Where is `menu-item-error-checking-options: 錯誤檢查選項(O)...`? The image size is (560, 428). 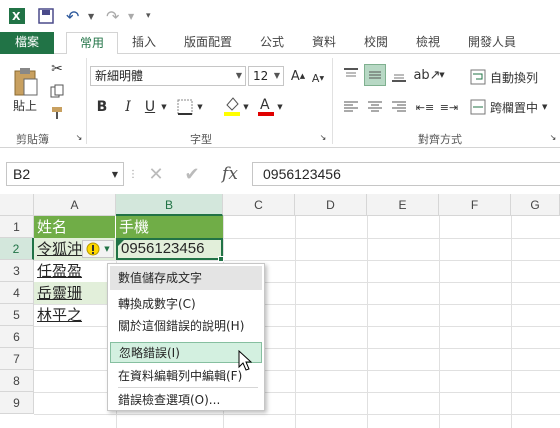 menu-item-error-checking-options: 錯誤檢查選項(O)... is located at coordinates (186, 400).